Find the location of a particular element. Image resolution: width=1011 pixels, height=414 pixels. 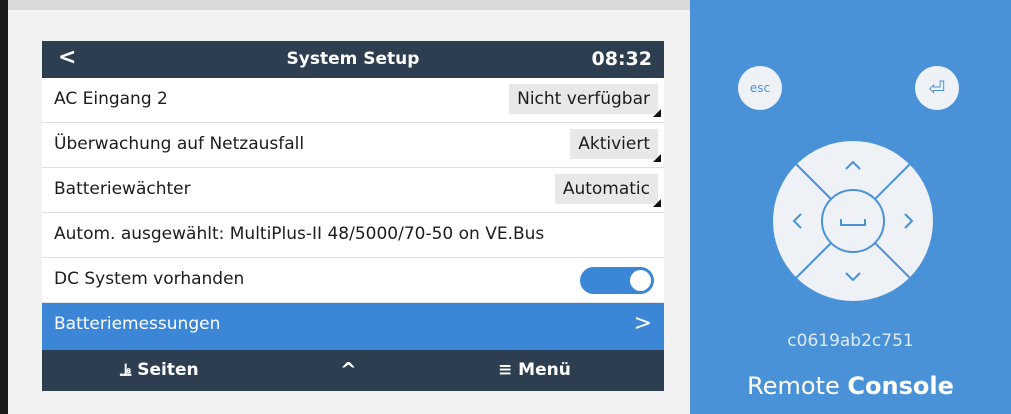

enter-button: ⏎ is located at coordinates (937, 88).